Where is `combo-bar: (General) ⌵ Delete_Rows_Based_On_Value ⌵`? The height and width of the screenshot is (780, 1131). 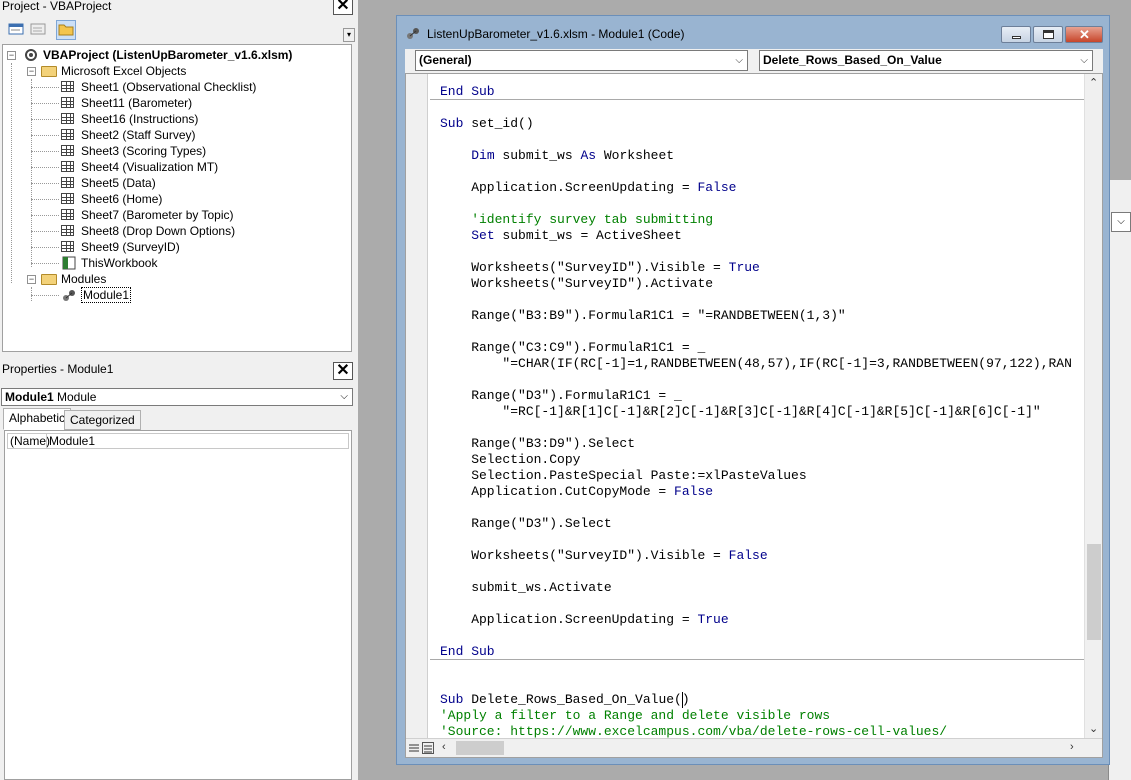 combo-bar: (General) ⌵ Delete_Rows_Based_On_Value ⌵ is located at coordinates (754, 61).